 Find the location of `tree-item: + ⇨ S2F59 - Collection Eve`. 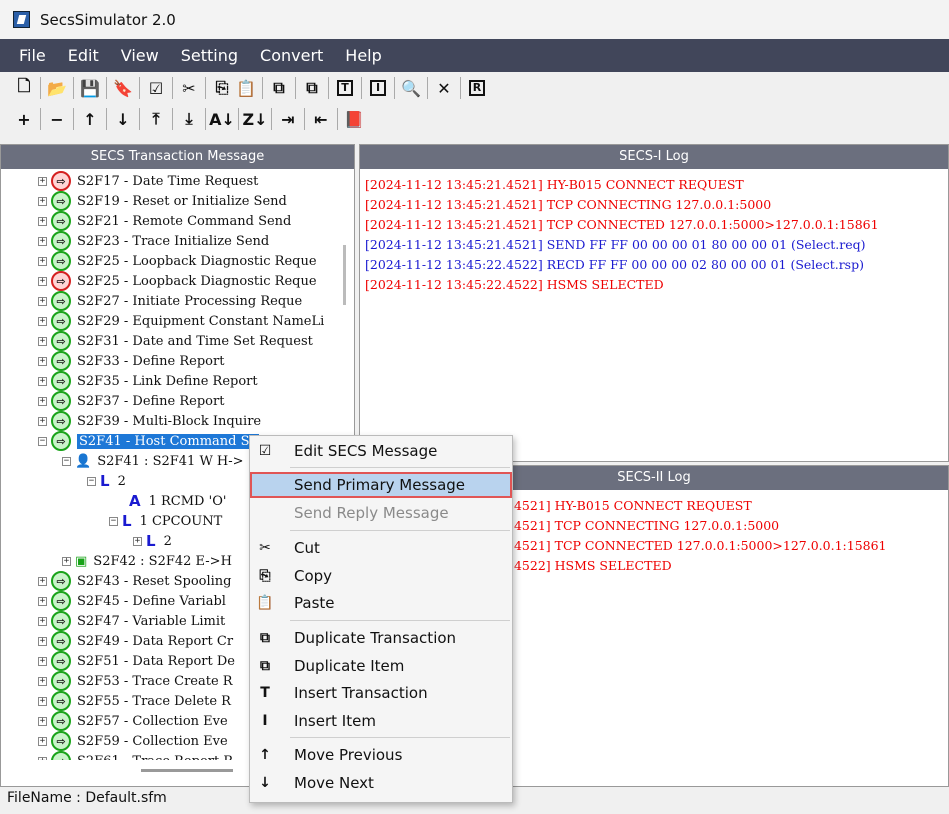

tree-item: + ⇨ S2F59 - Collection Eve is located at coordinates (133, 741).